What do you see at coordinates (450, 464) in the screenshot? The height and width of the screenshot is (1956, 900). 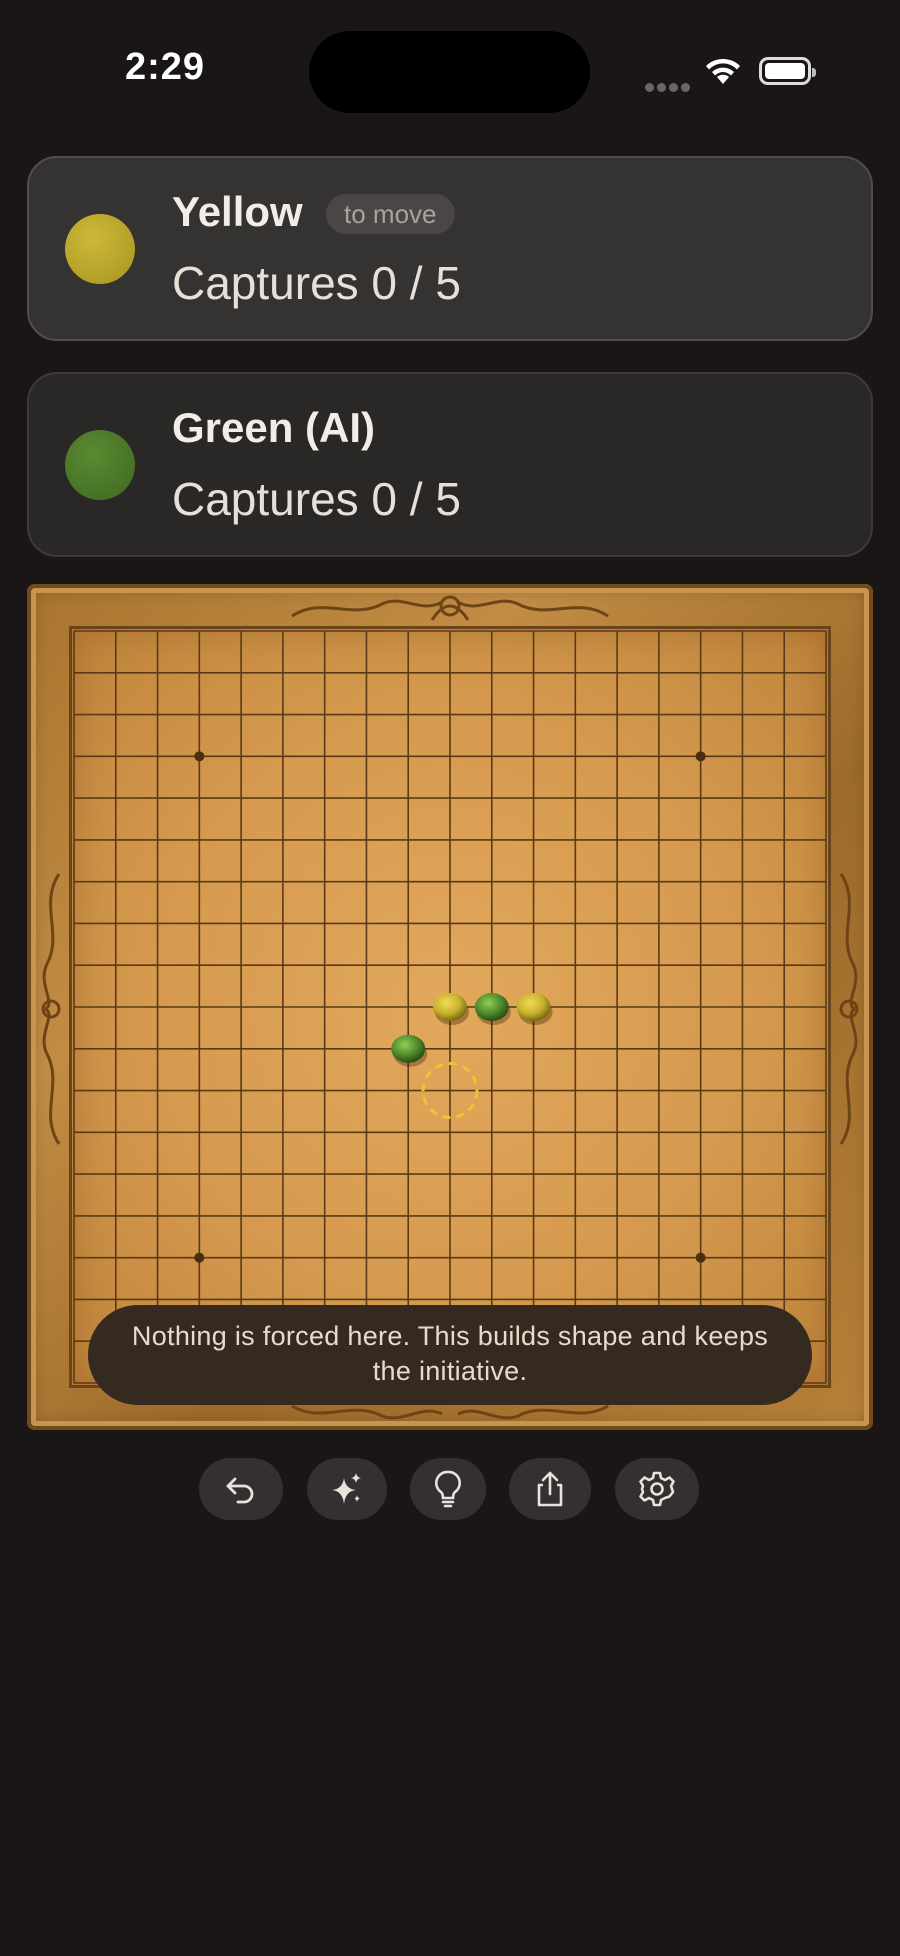 I see `player-card-green: Green (AI) Captures 0 / 5` at bounding box center [450, 464].